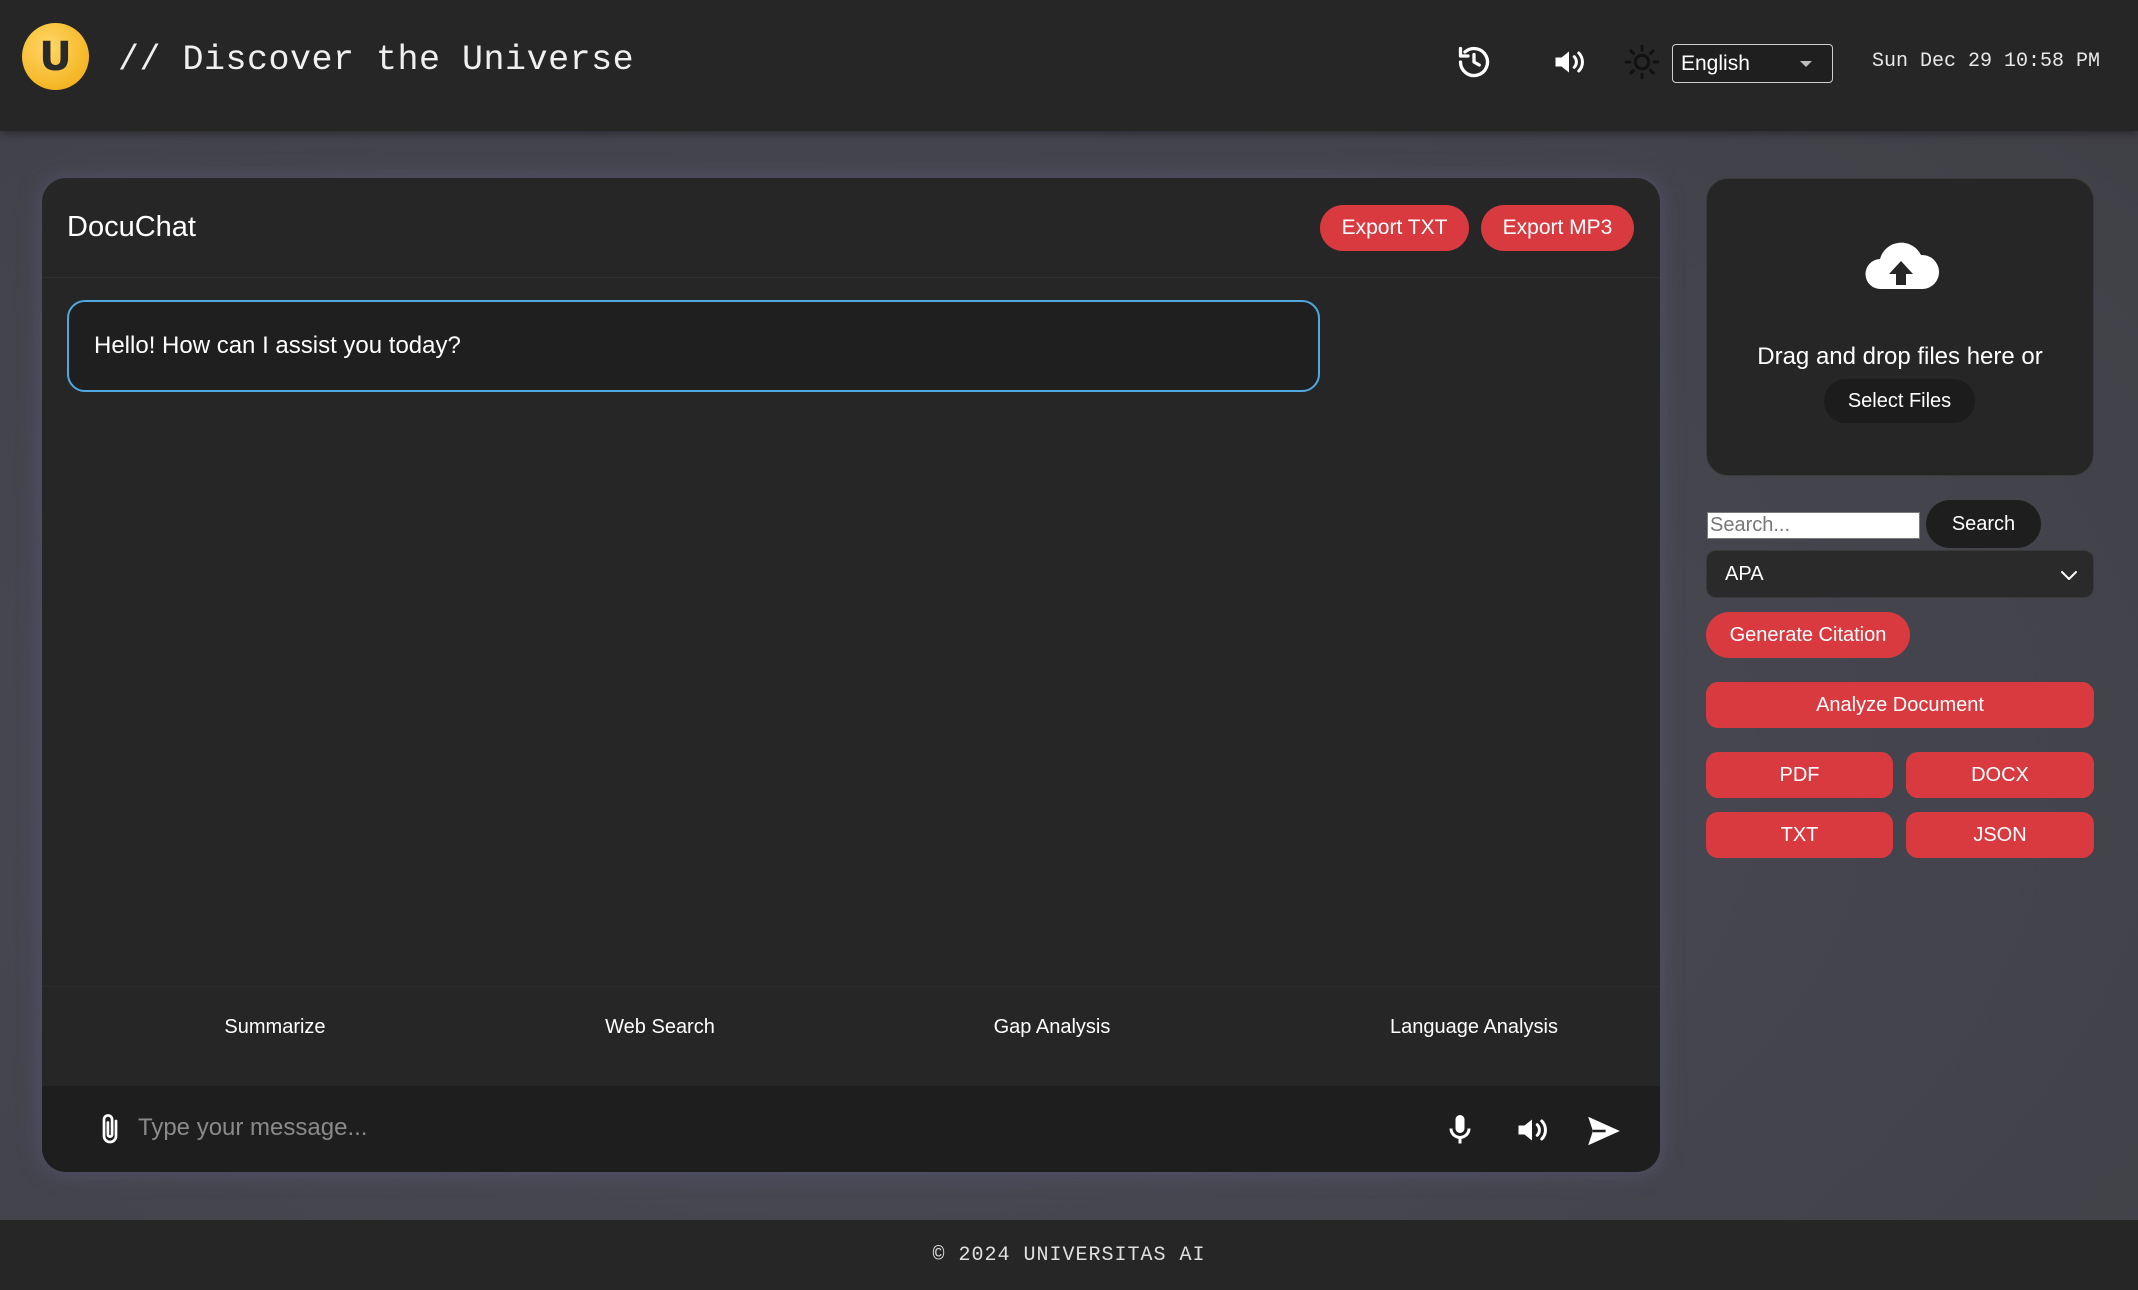 Image resolution: width=2138 pixels, height=1290 pixels. Describe the element at coordinates (1900, 356) in the screenshot. I see `dropzone-text: Drag and drop files here or` at that location.